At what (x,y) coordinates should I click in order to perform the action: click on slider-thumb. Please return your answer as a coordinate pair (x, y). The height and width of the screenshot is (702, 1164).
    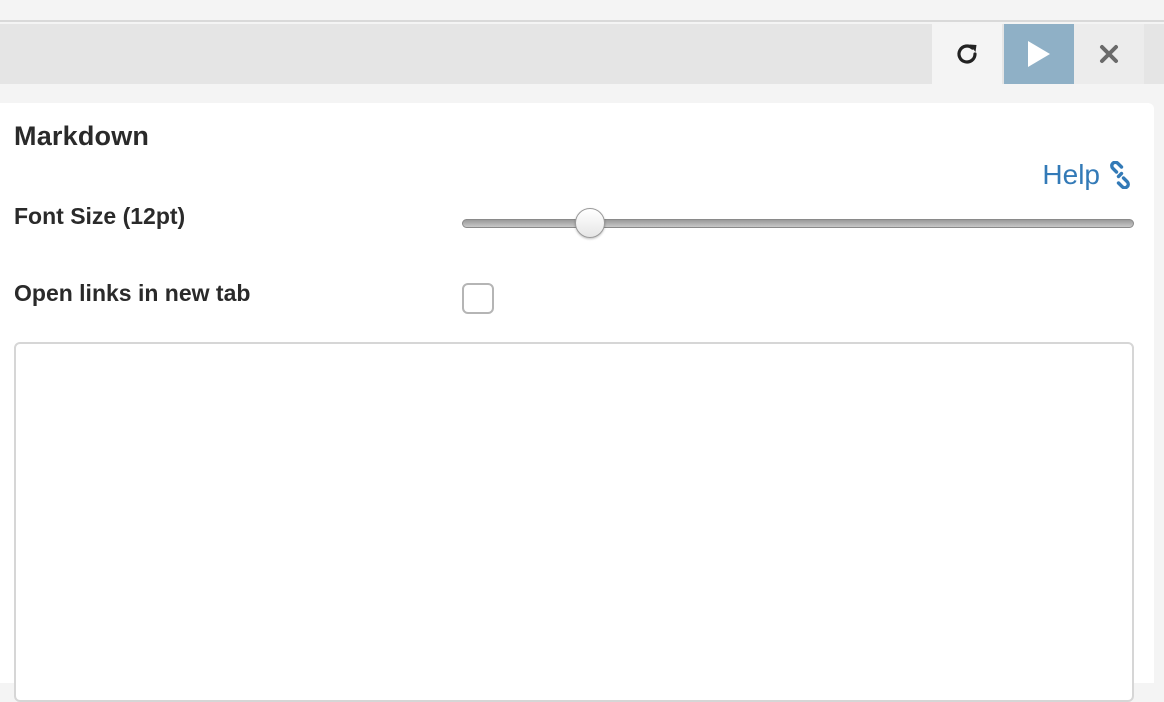
    Looking at the image, I should click on (590, 223).